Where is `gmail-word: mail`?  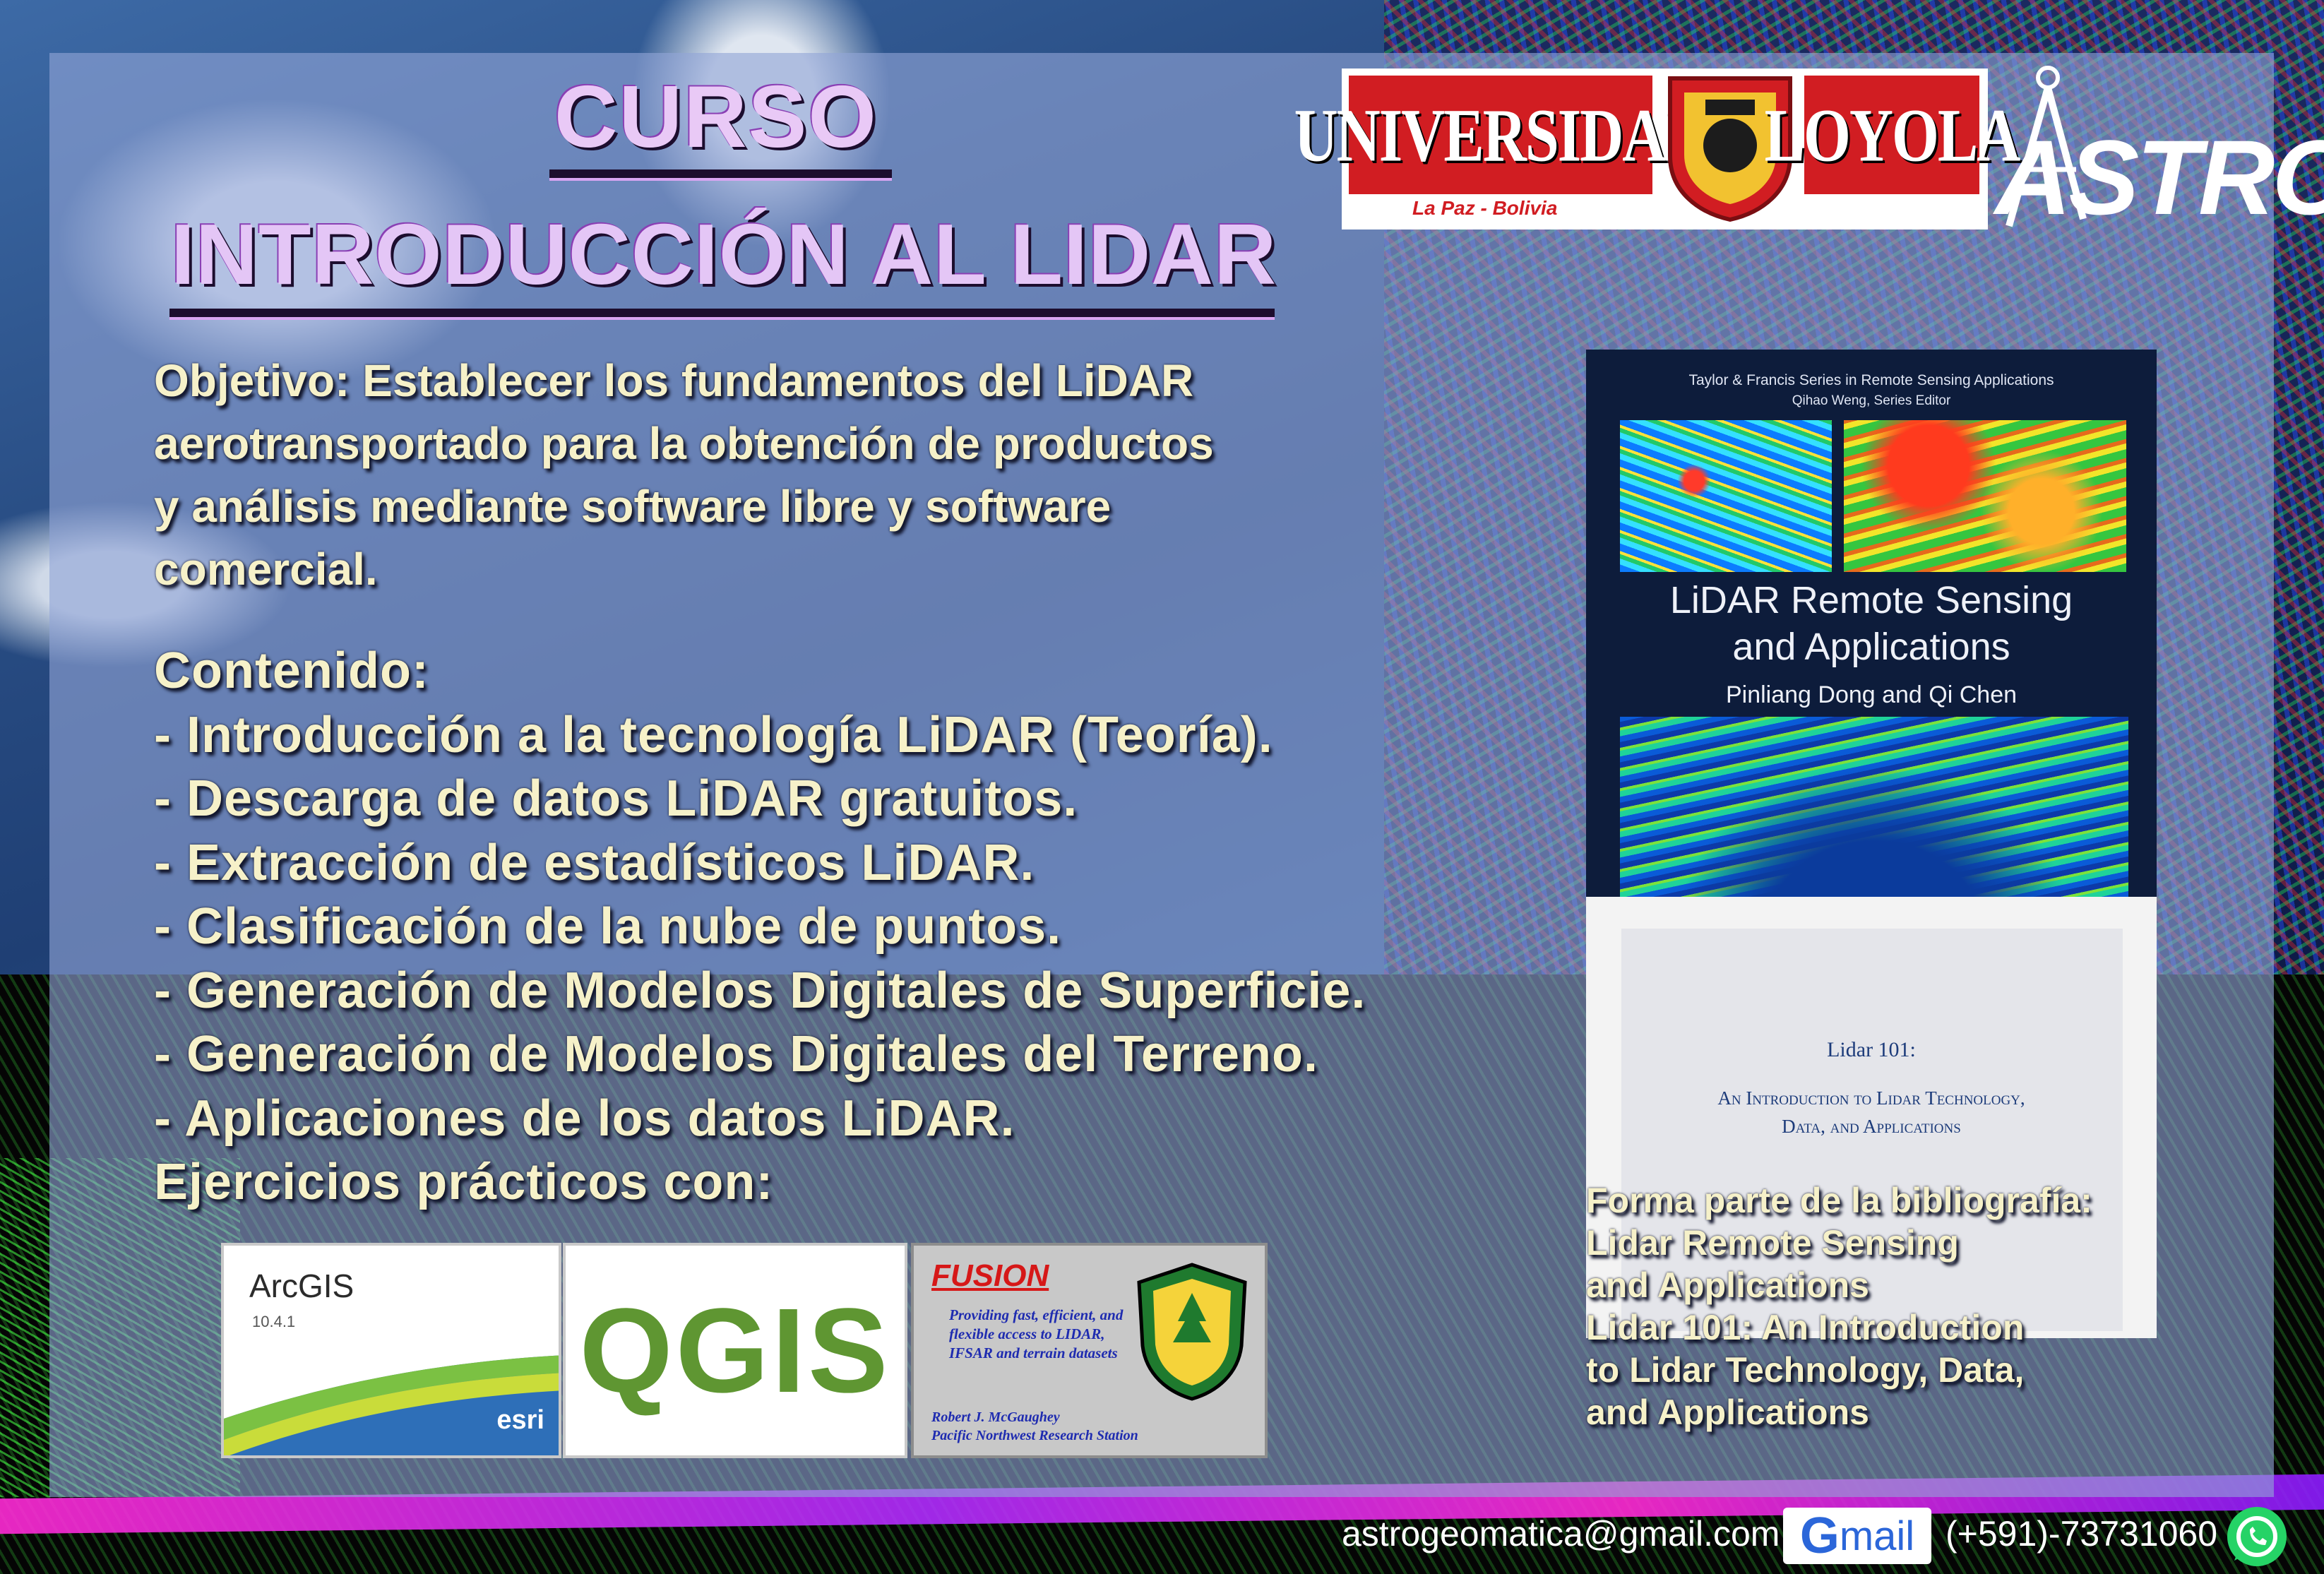
gmail-word: mail is located at coordinates (1877, 1536).